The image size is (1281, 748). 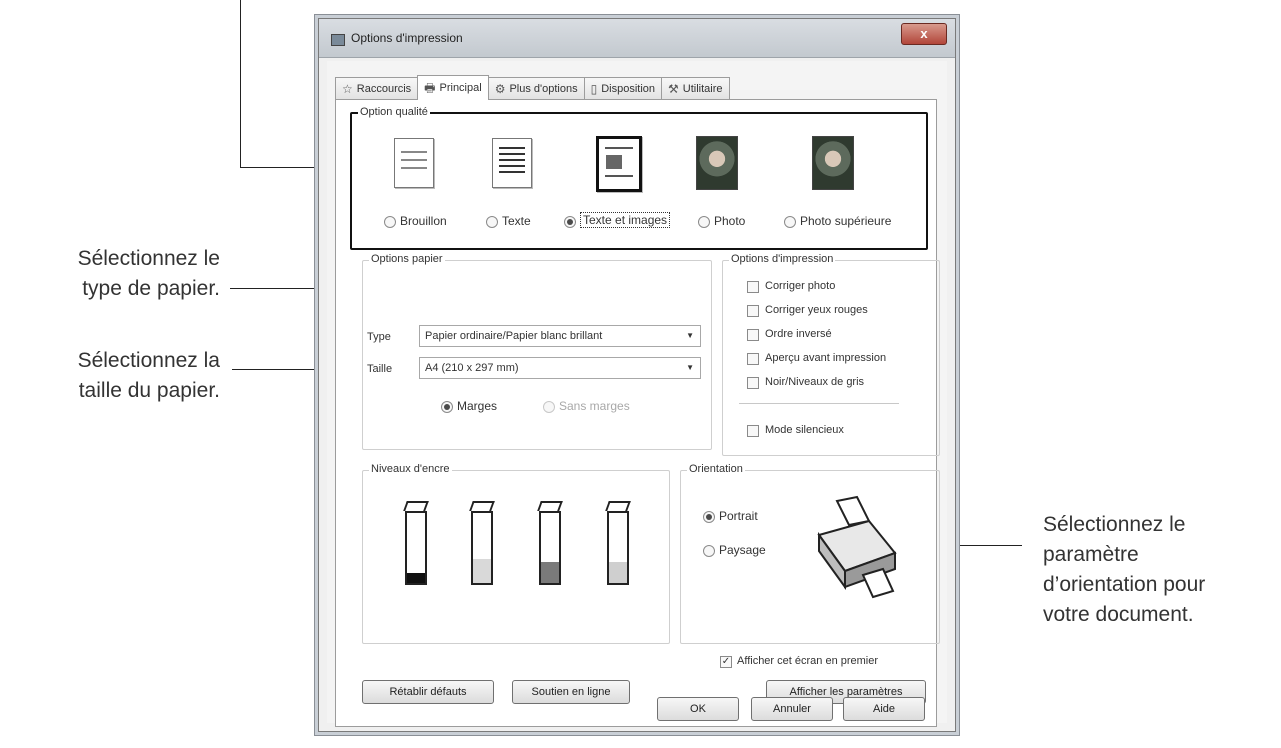 I want to click on radio-photo-best-label: Photo supérieure, so click(x=846, y=221).